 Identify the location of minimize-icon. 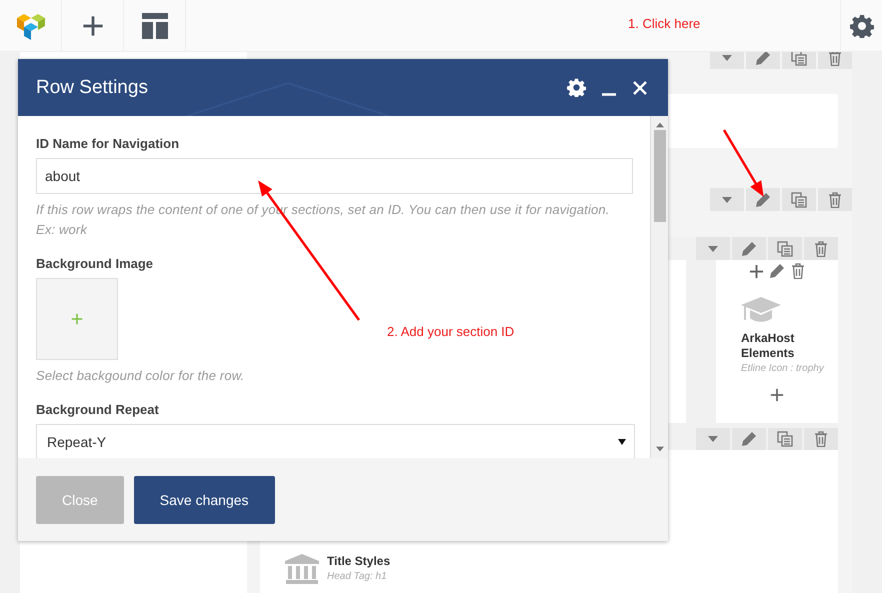
(609, 94).